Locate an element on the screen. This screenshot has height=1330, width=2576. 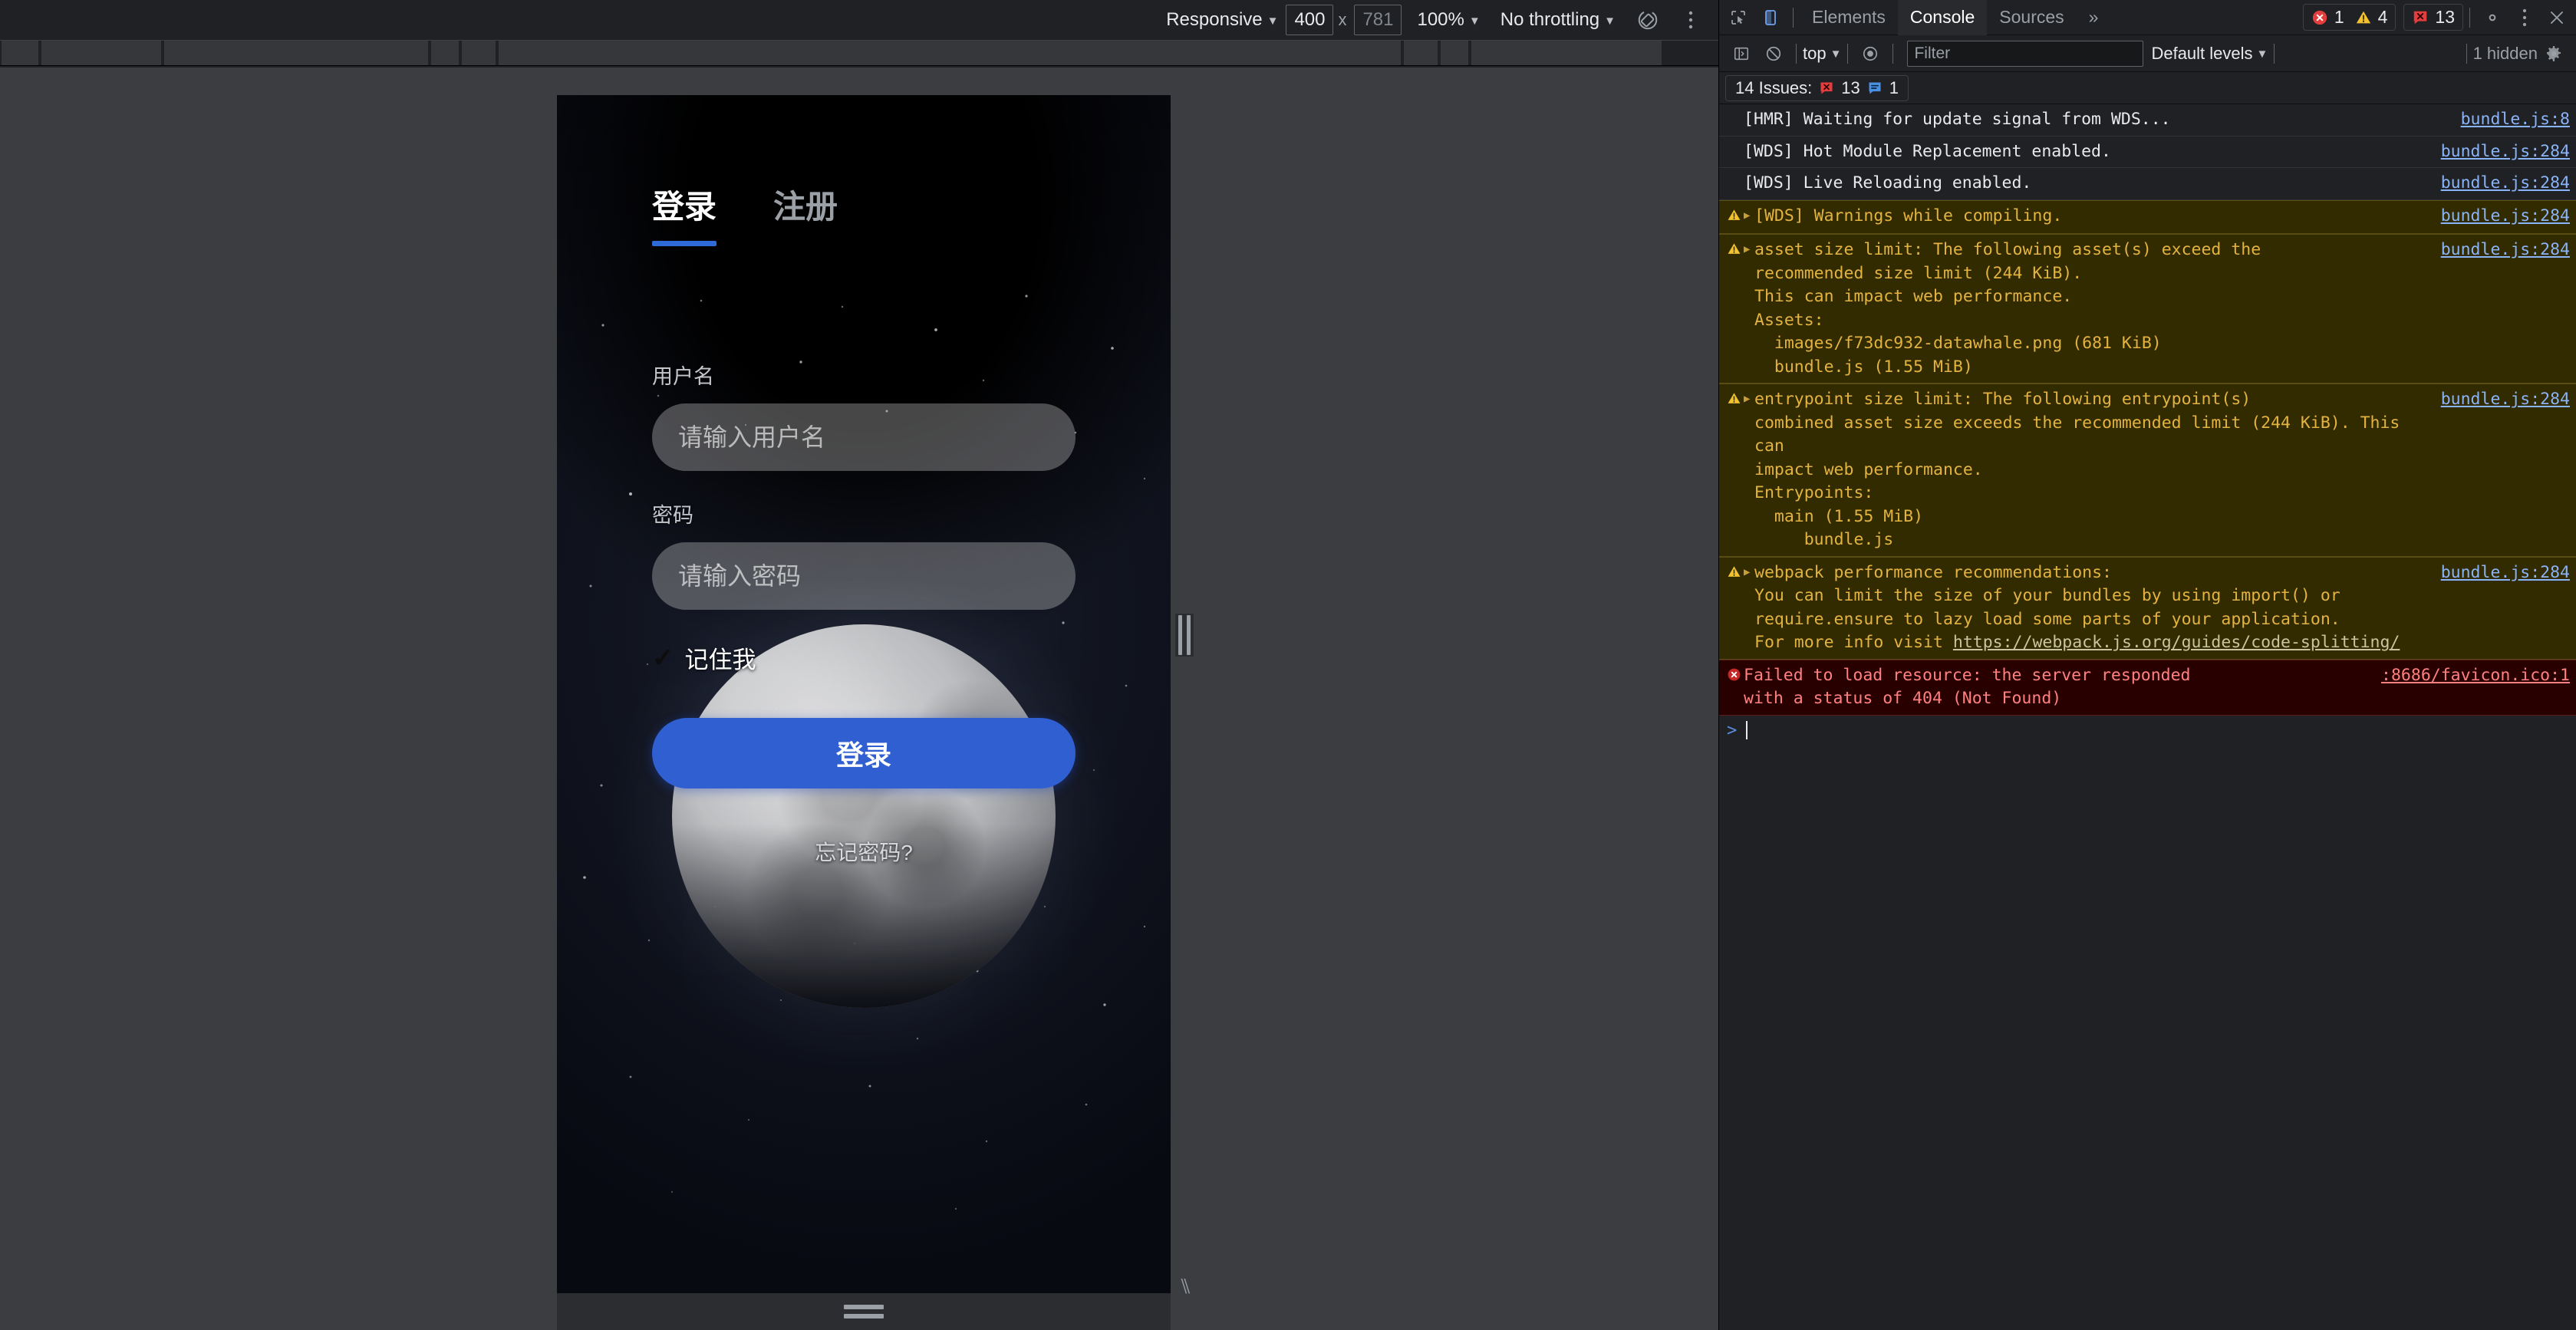
gear-icon is located at coordinates (2492, 18).